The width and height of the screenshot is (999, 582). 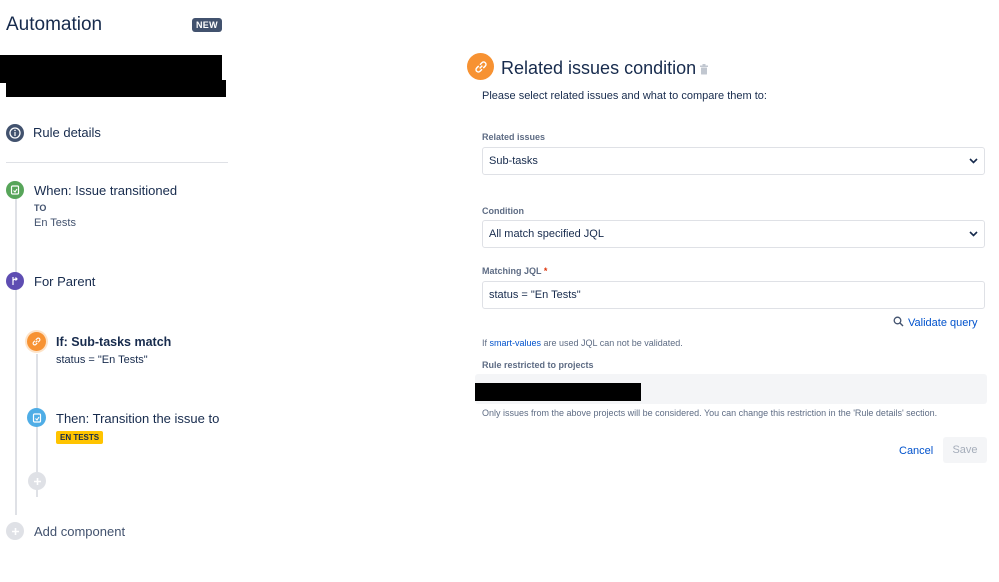 What do you see at coordinates (558, 392) in the screenshot?
I see `redacted-project-name` at bounding box center [558, 392].